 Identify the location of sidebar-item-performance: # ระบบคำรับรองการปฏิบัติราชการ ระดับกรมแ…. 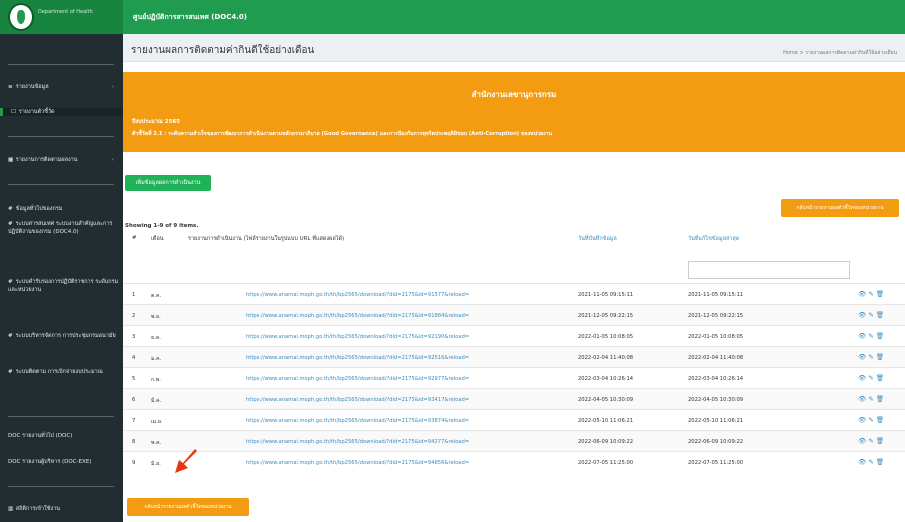
(64, 286).